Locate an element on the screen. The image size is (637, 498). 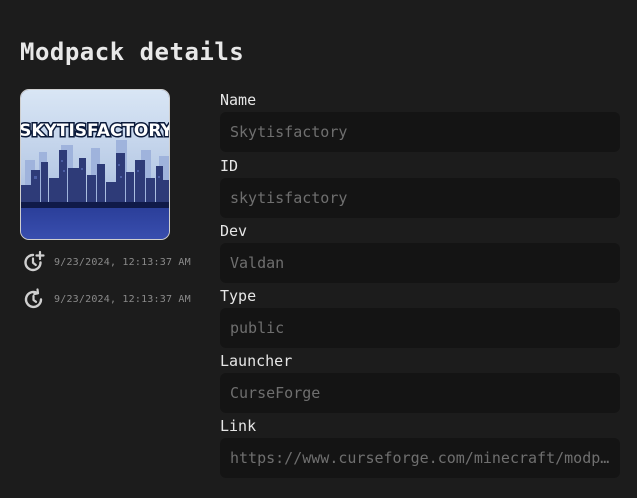
type-value: public is located at coordinates (257, 328).